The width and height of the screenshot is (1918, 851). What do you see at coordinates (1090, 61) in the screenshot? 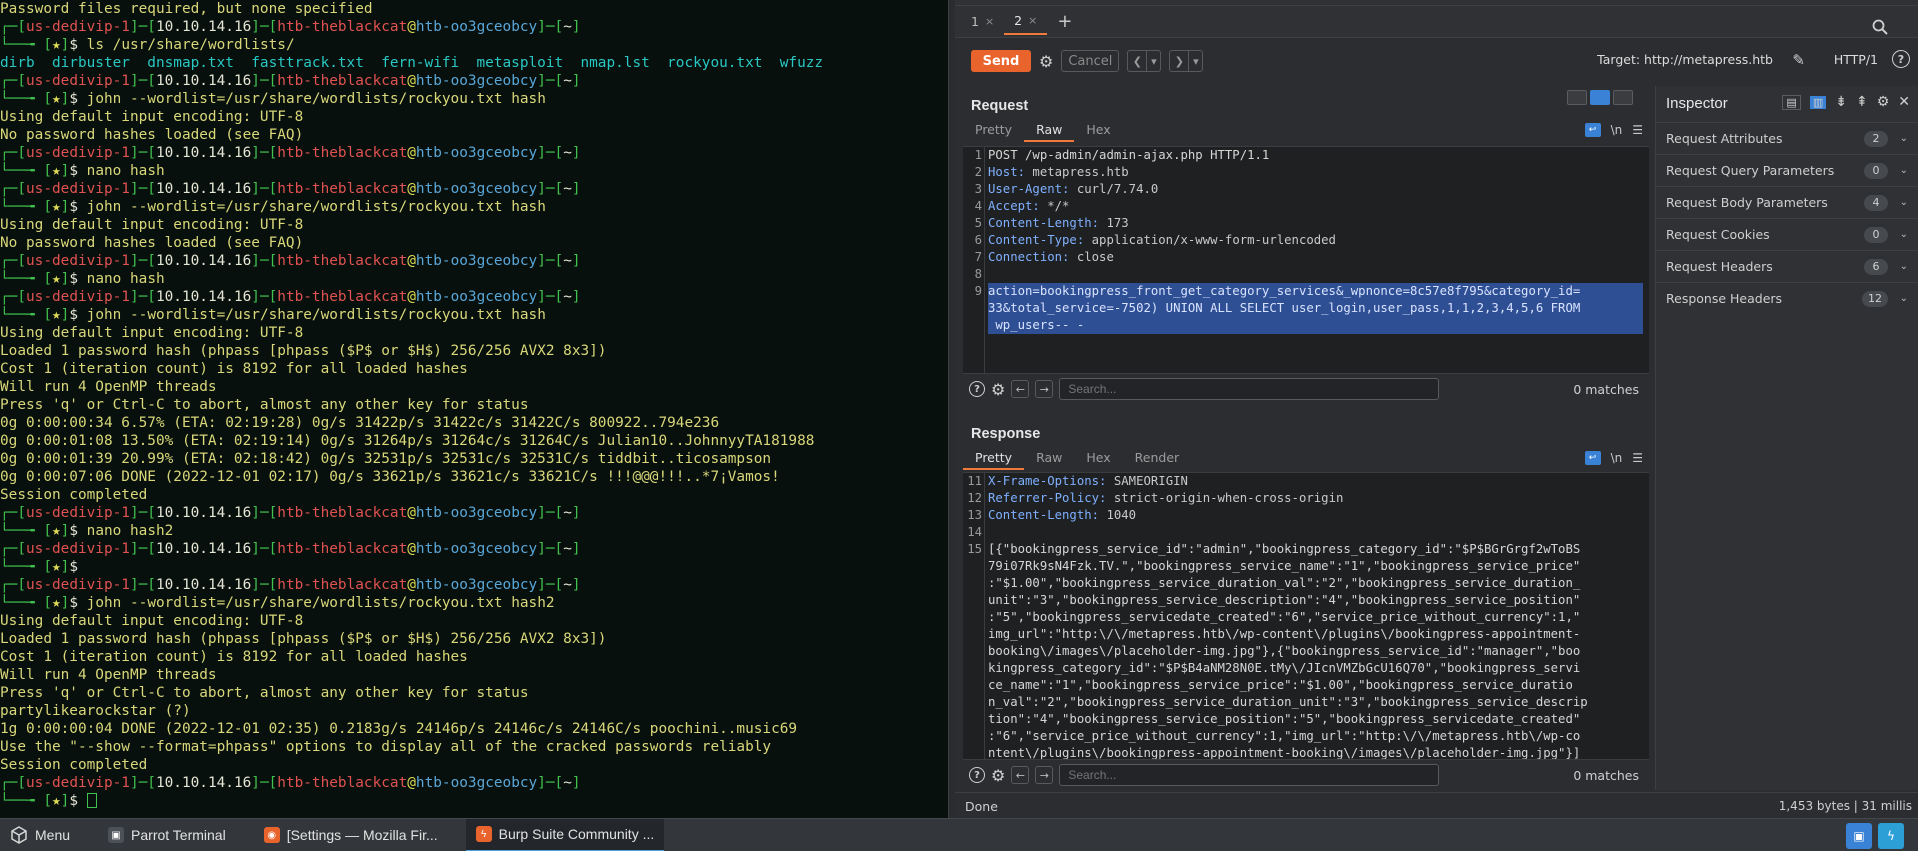
I see `cancel-button: Cancel` at bounding box center [1090, 61].